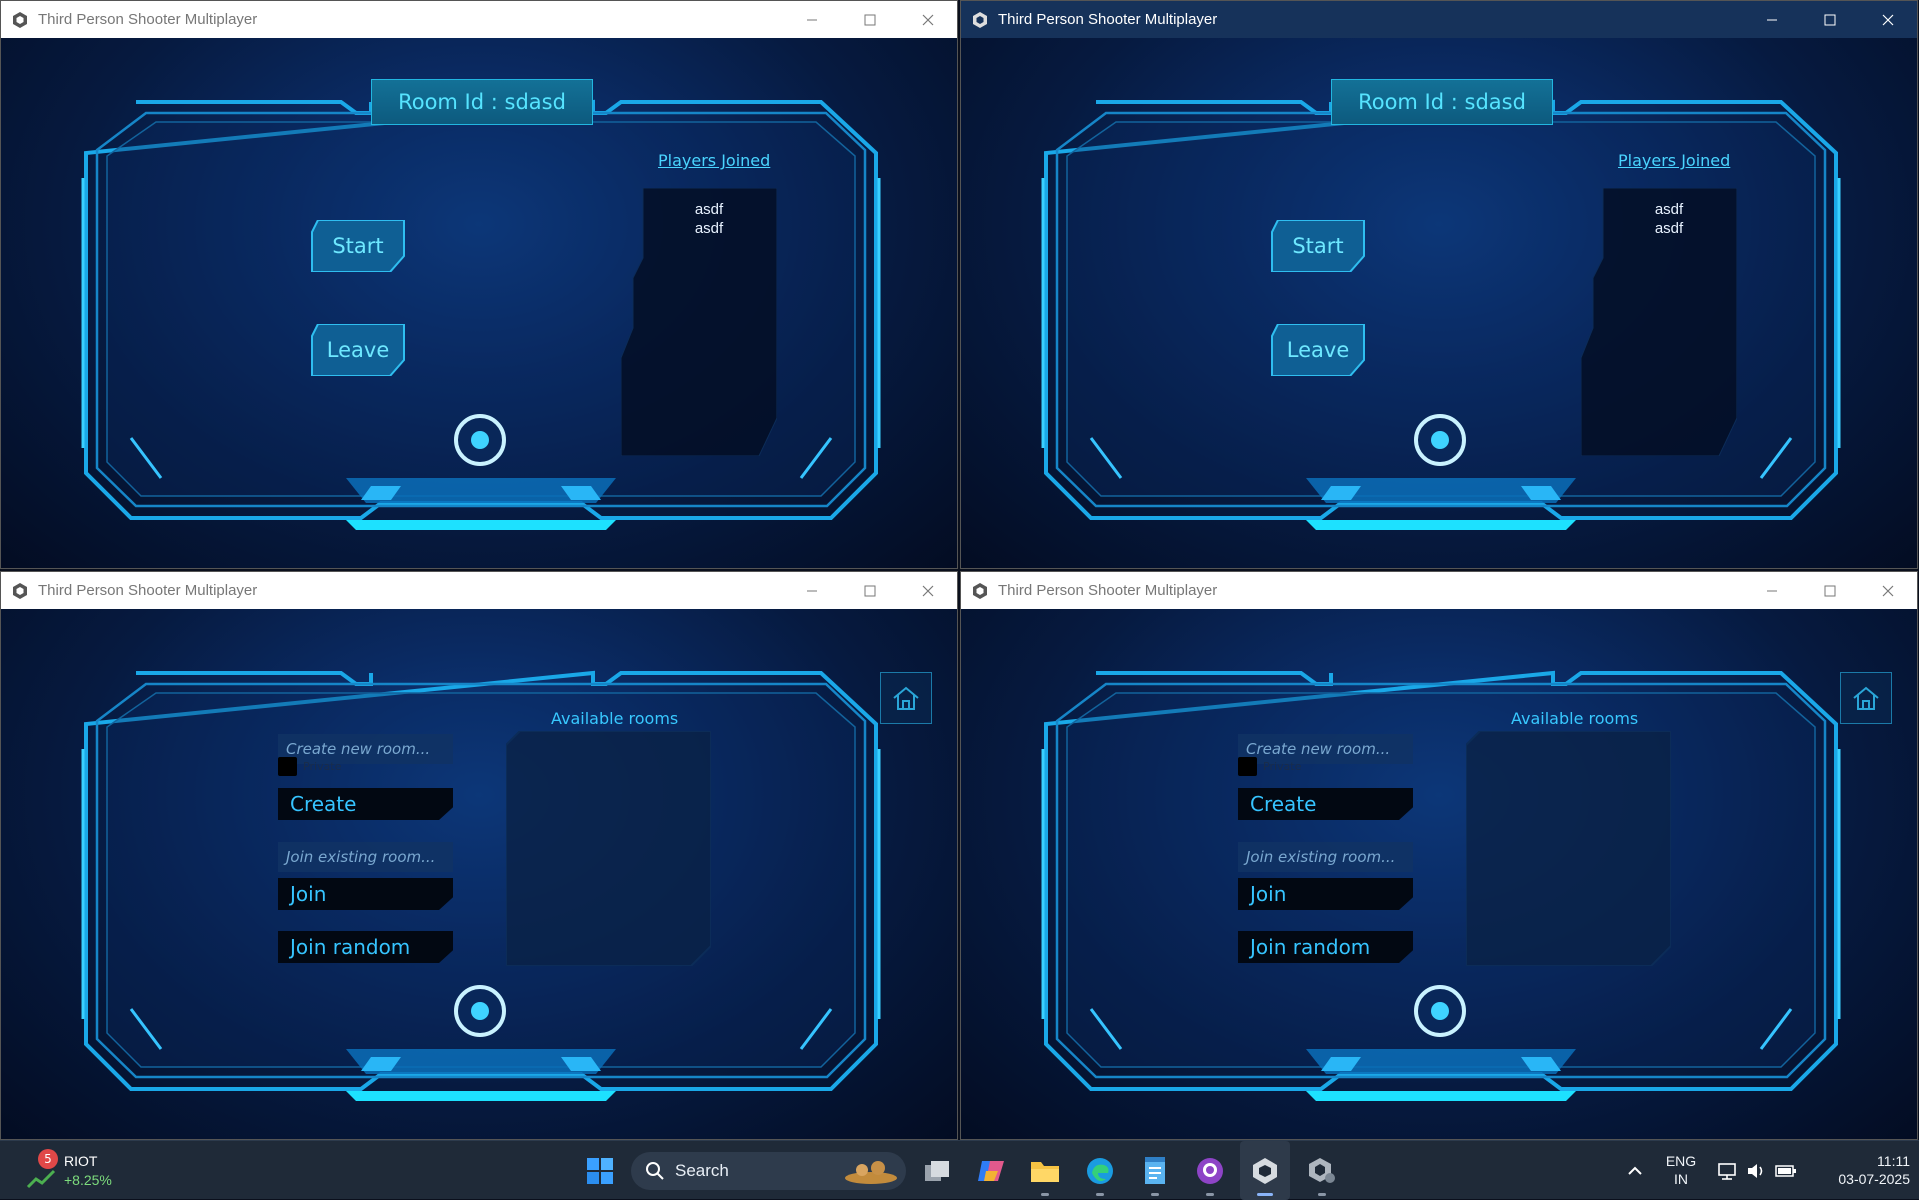 This screenshot has width=1919, height=1200. What do you see at coordinates (1893, 1161) in the screenshot?
I see `clock-time: 11:11` at bounding box center [1893, 1161].